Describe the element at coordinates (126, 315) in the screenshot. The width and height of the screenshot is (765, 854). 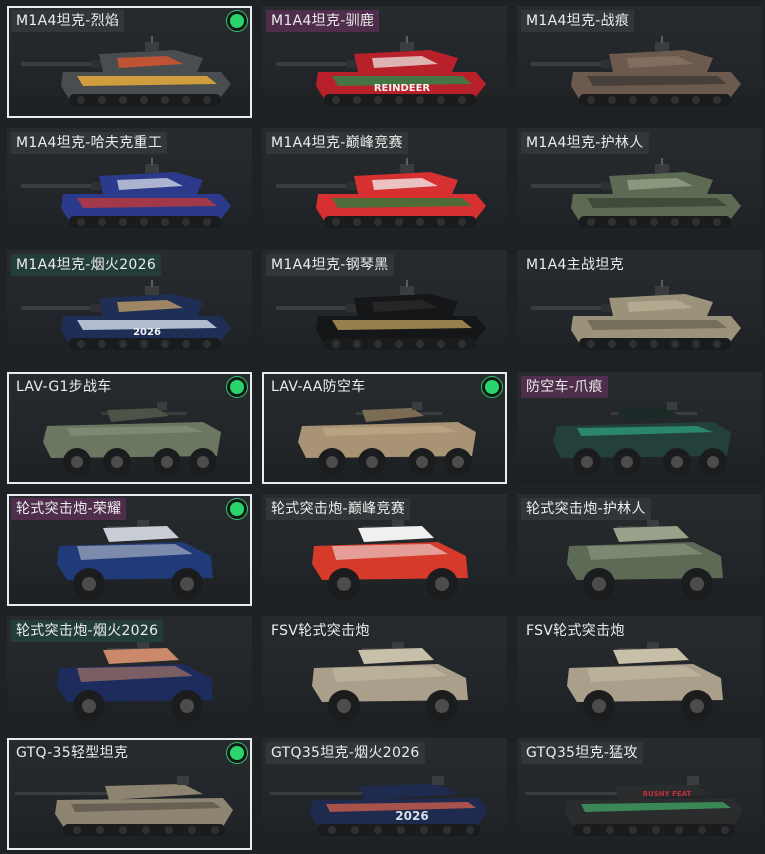
I see `tank-model: 2026` at that location.